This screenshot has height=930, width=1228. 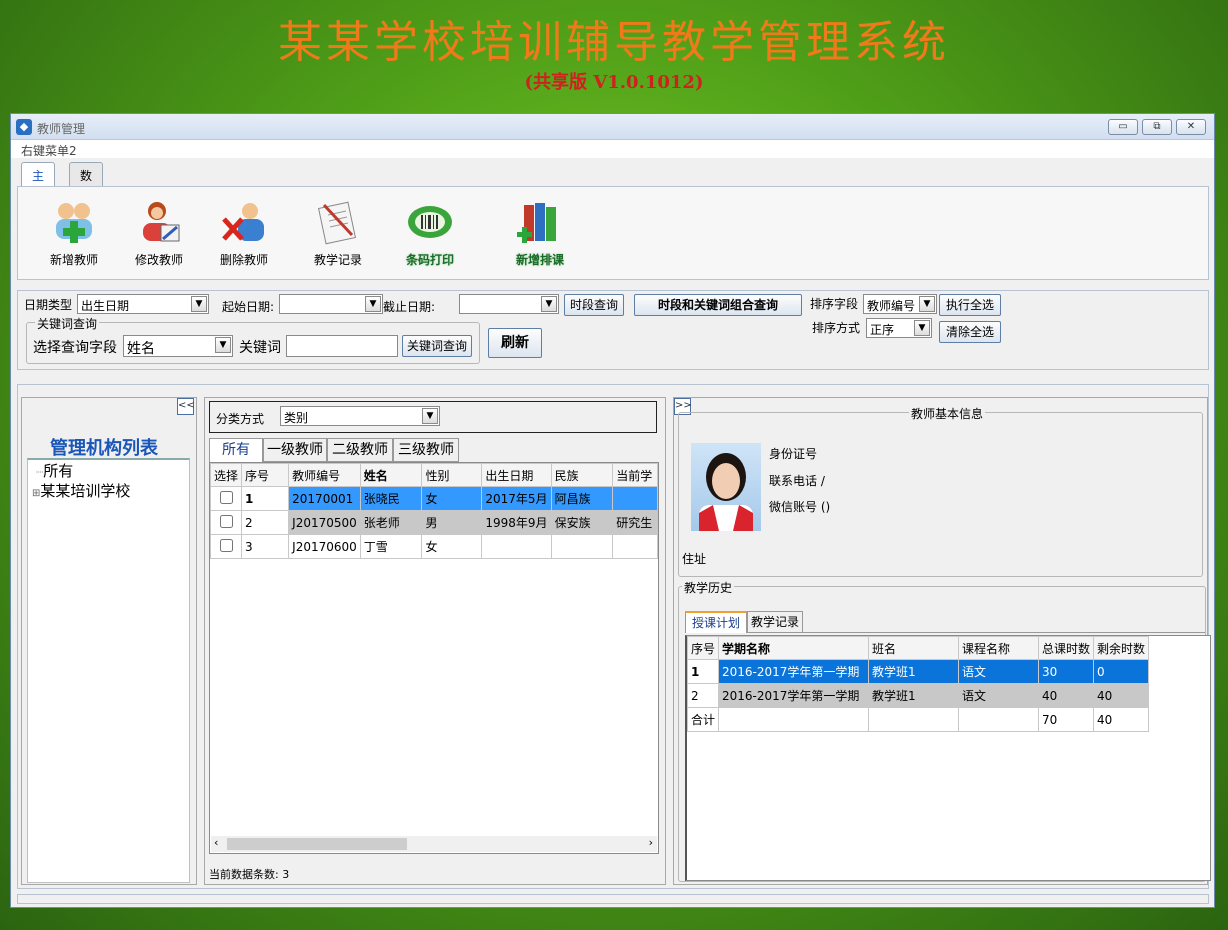 What do you see at coordinates (1157, 127) in the screenshot?
I see `restore-icon: ⧉` at bounding box center [1157, 127].